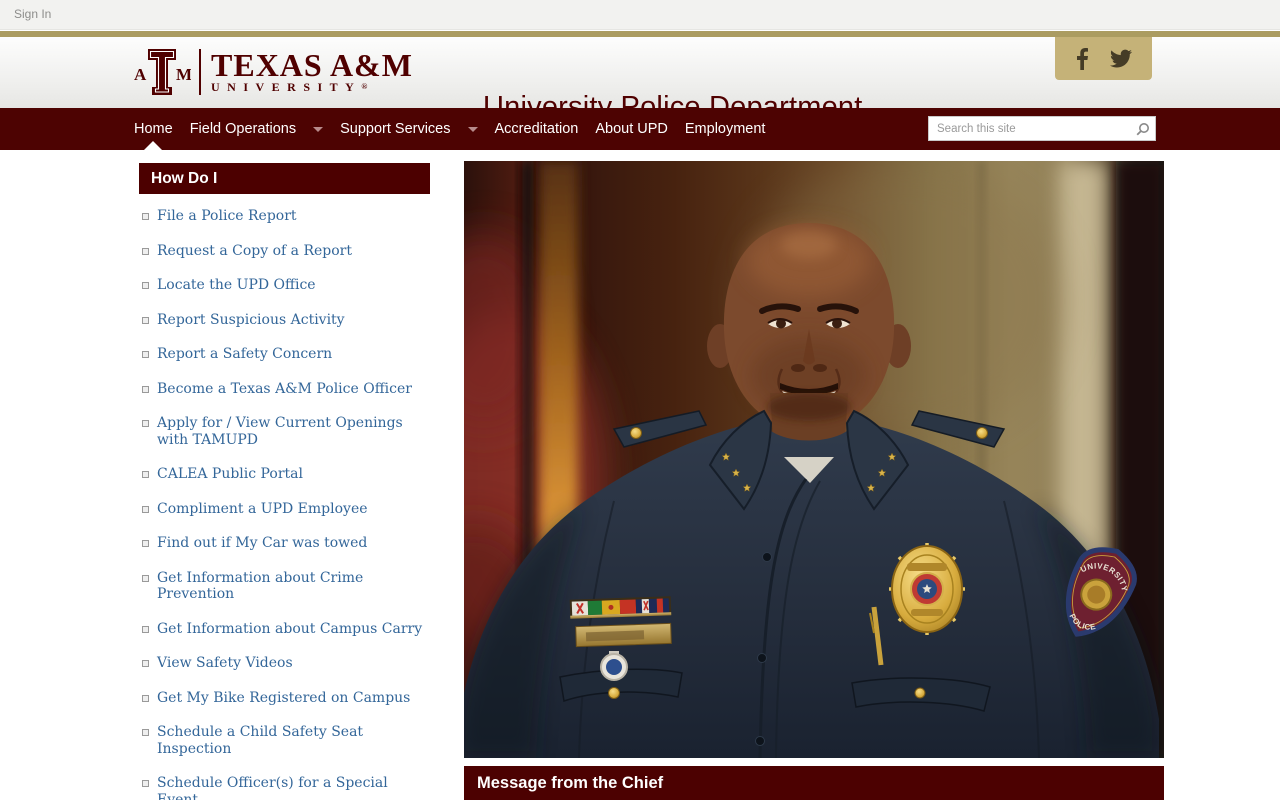  What do you see at coordinates (395, 129) in the screenshot?
I see `nav-item-label: Support Services` at bounding box center [395, 129].